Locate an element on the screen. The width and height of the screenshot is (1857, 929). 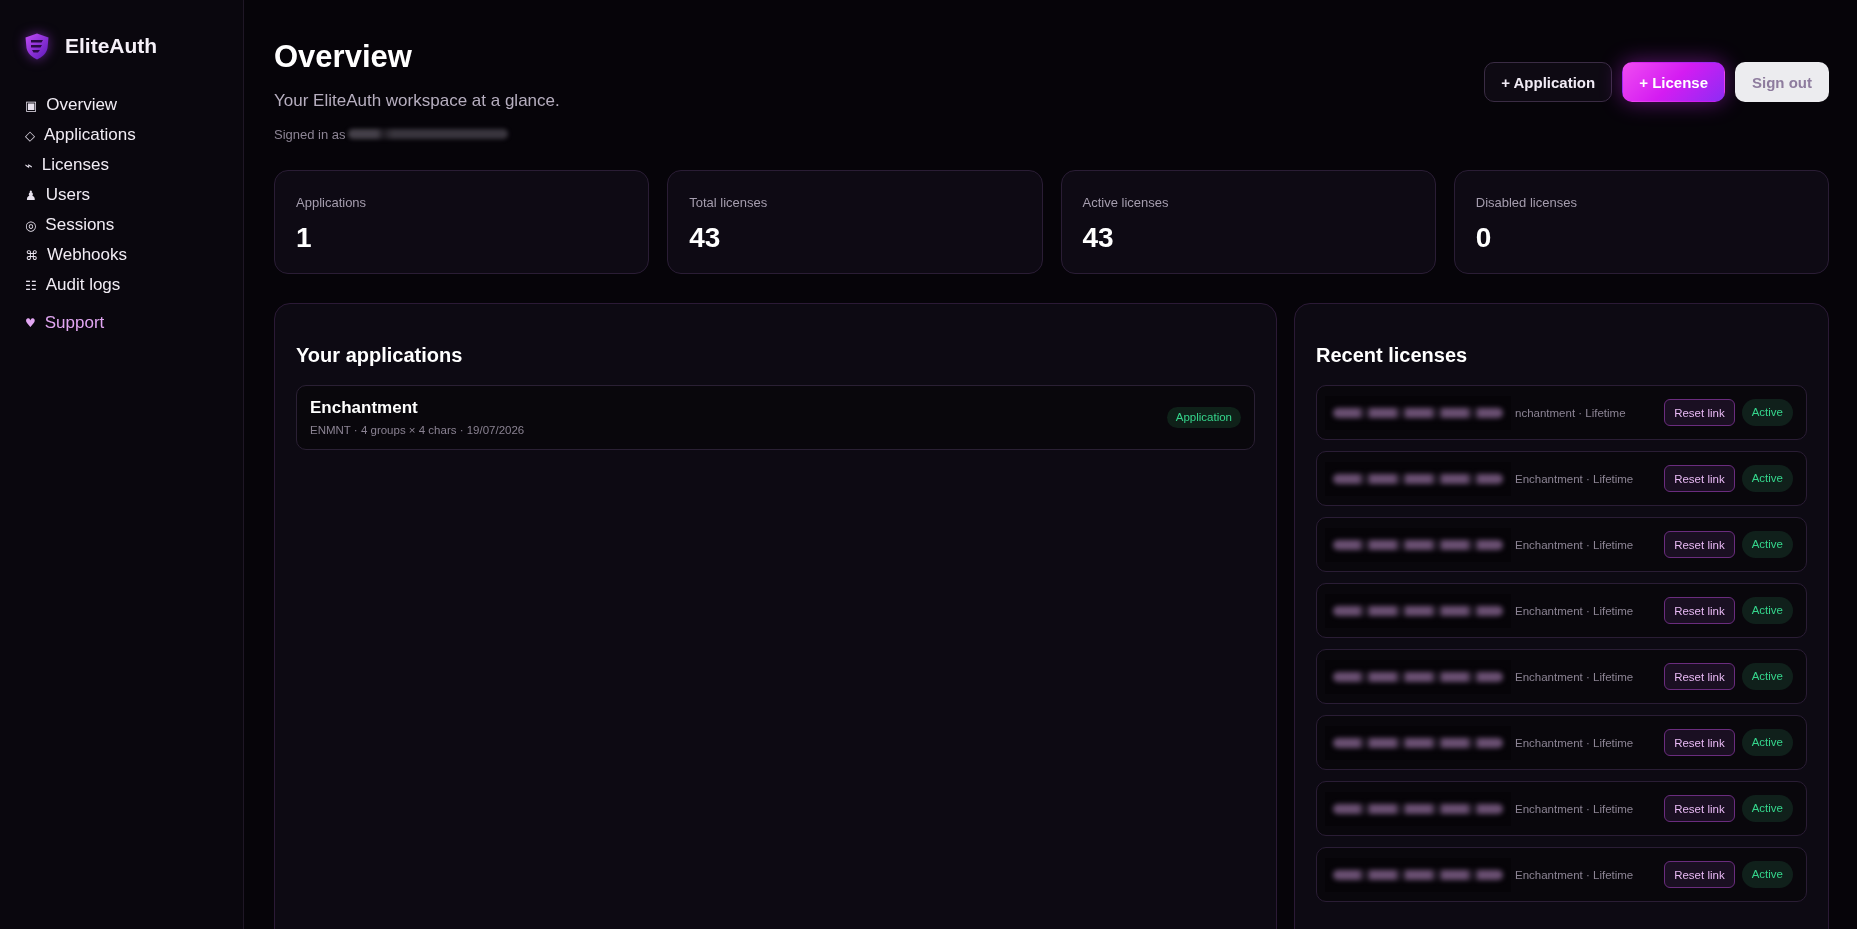
nav-item: ♟ Users is located at coordinates (58, 195).